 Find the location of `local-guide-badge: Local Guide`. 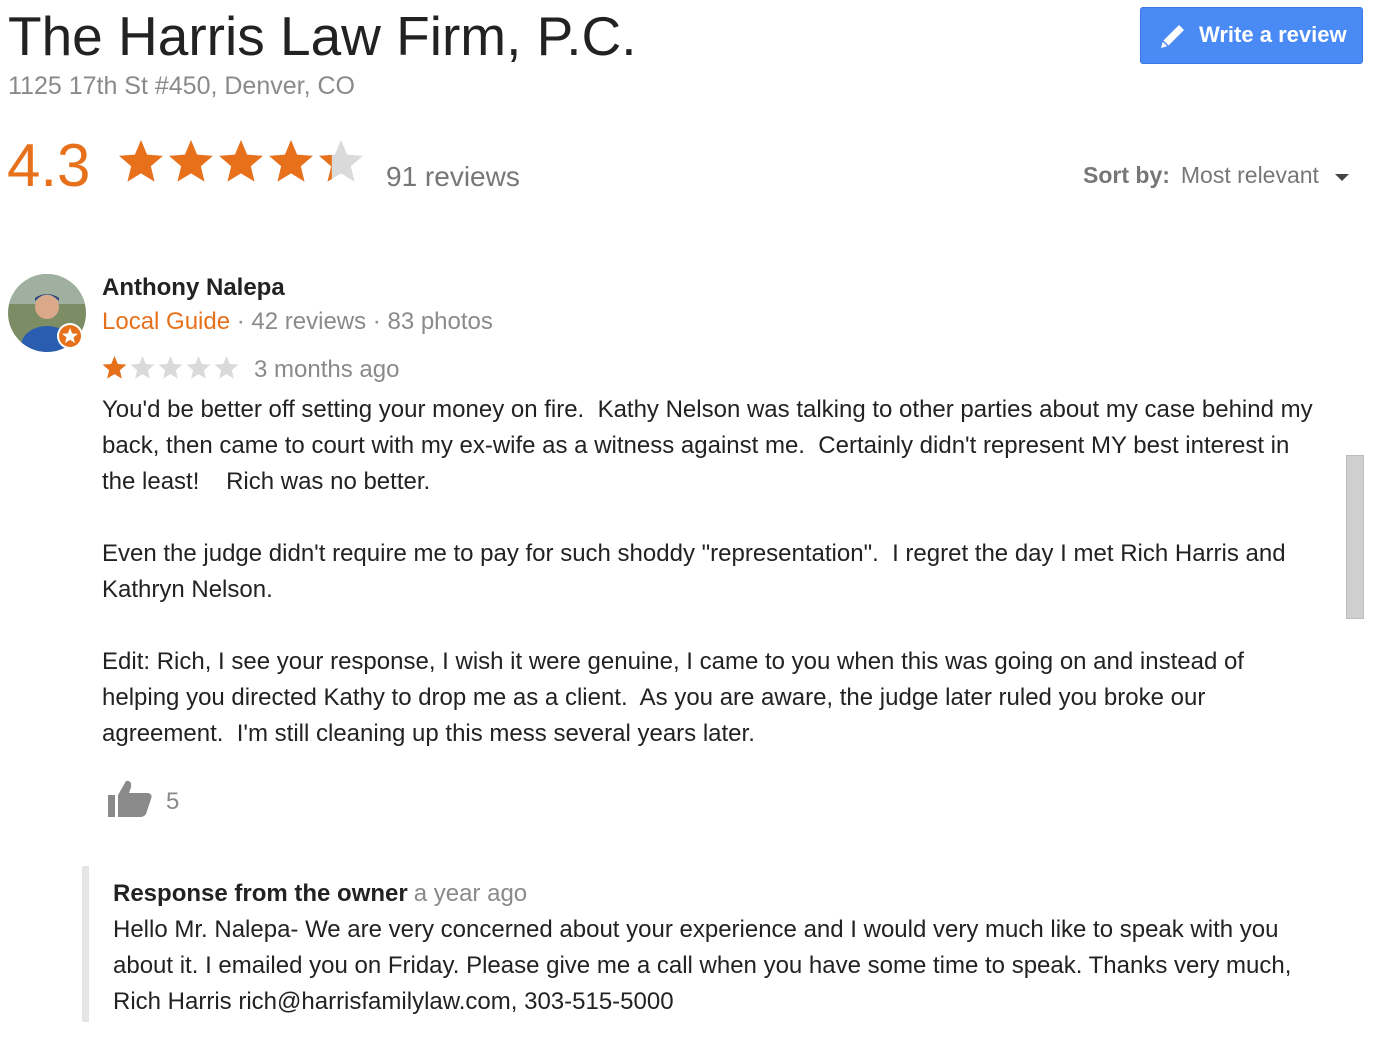

local-guide-badge: Local Guide is located at coordinates (166, 321).